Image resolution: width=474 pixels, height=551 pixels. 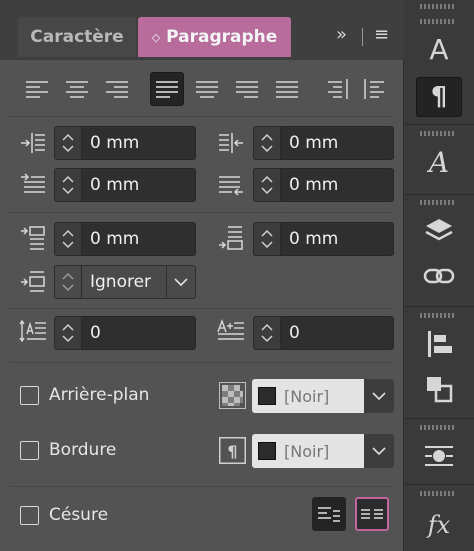 What do you see at coordinates (267, 239) in the screenshot?
I see `space-after-stepper` at bounding box center [267, 239].